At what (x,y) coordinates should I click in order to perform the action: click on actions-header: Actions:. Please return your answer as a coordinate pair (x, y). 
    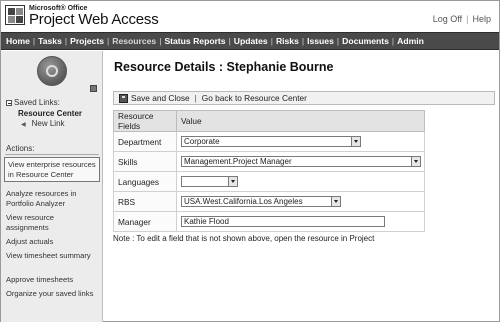
    Looking at the image, I should click on (20, 148).